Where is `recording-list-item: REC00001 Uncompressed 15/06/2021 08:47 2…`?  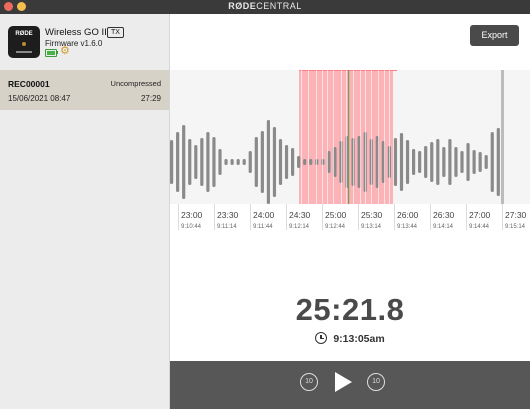
recording-list-item: REC00001 Uncompressed 15/06/2021 08:47 2… is located at coordinates (84, 90).